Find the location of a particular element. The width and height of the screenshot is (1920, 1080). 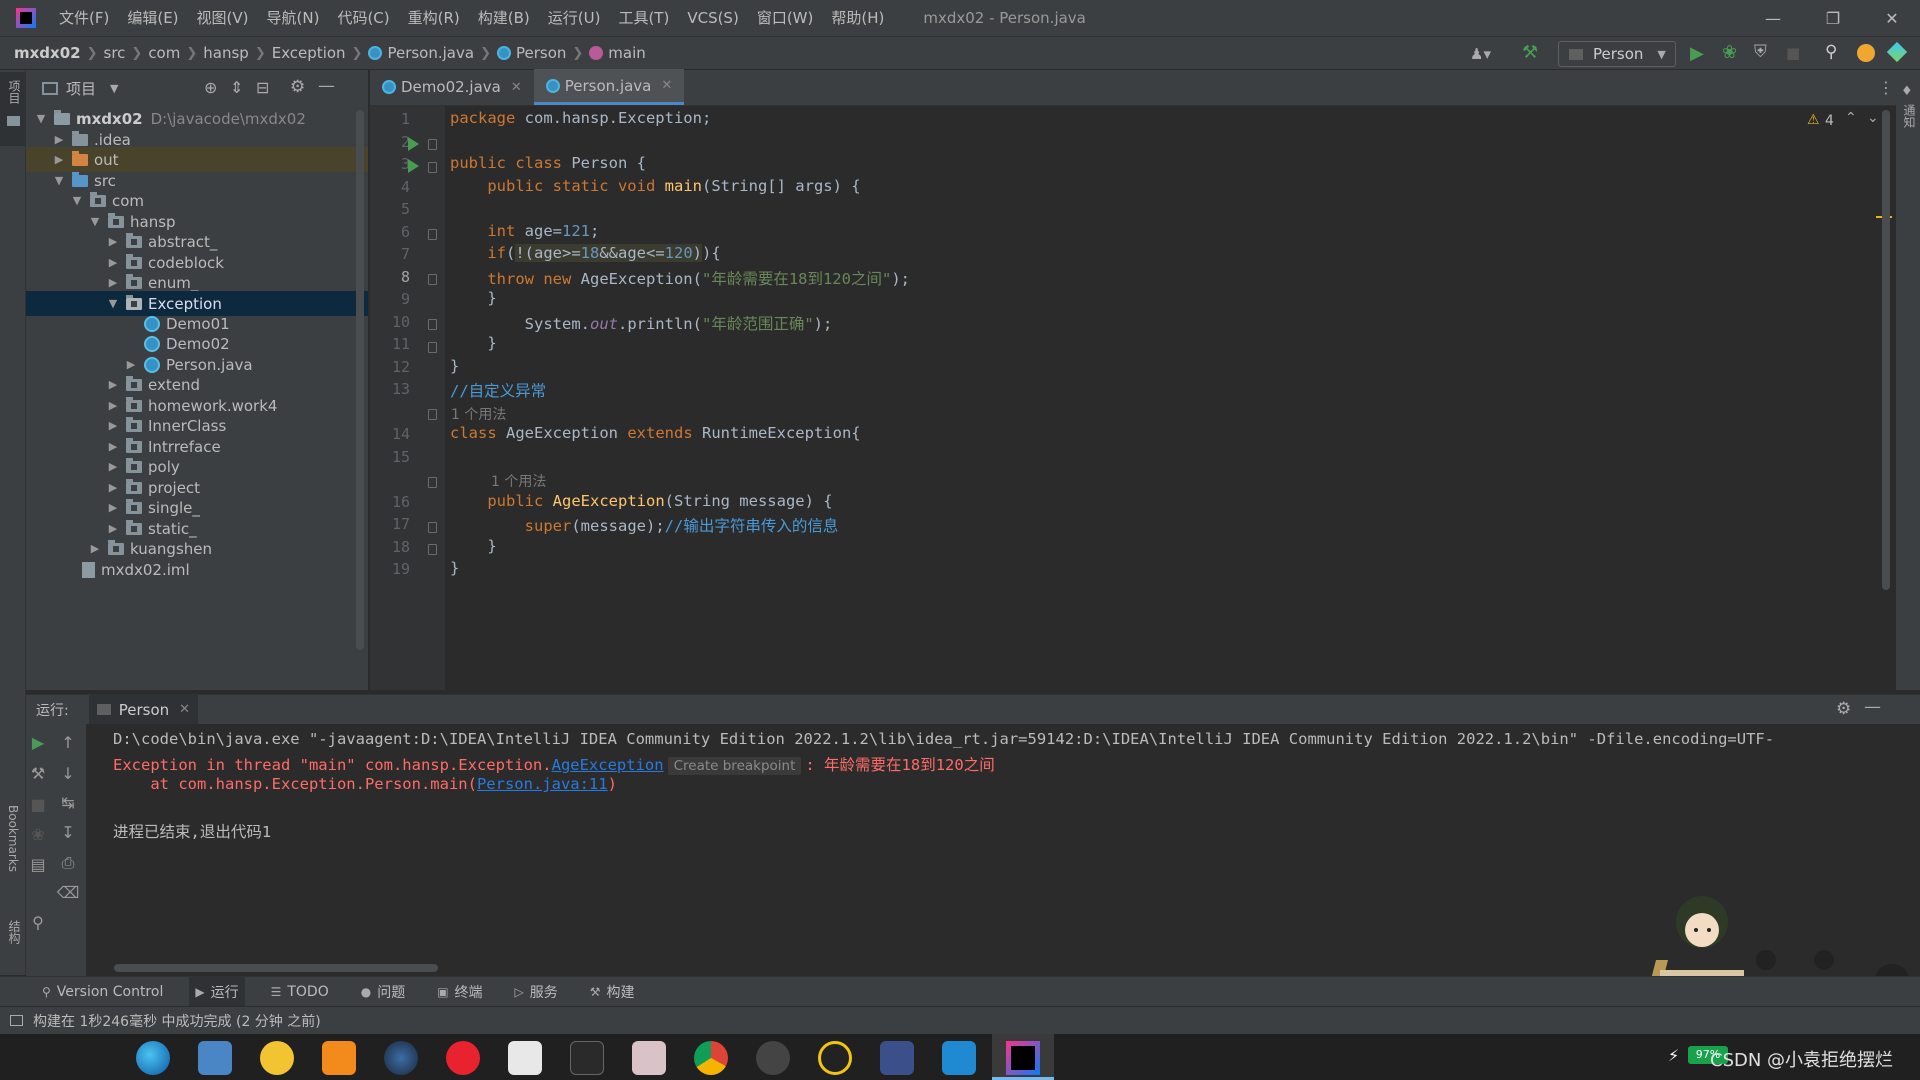

tree-item-iml: mxdx02.iml is located at coordinates (197, 569).